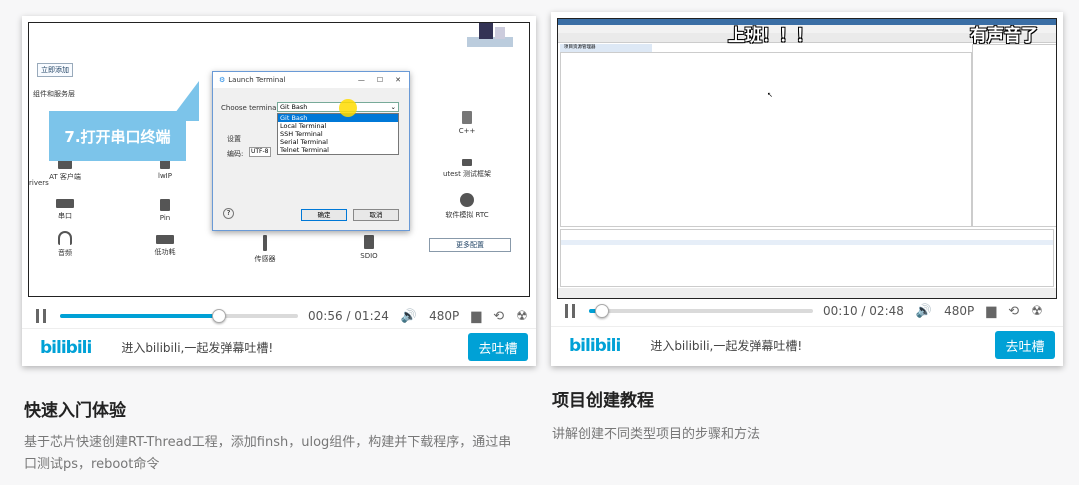 The width and height of the screenshot is (1079, 485). I want to click on settings-label: 设置, so click(234, 139).